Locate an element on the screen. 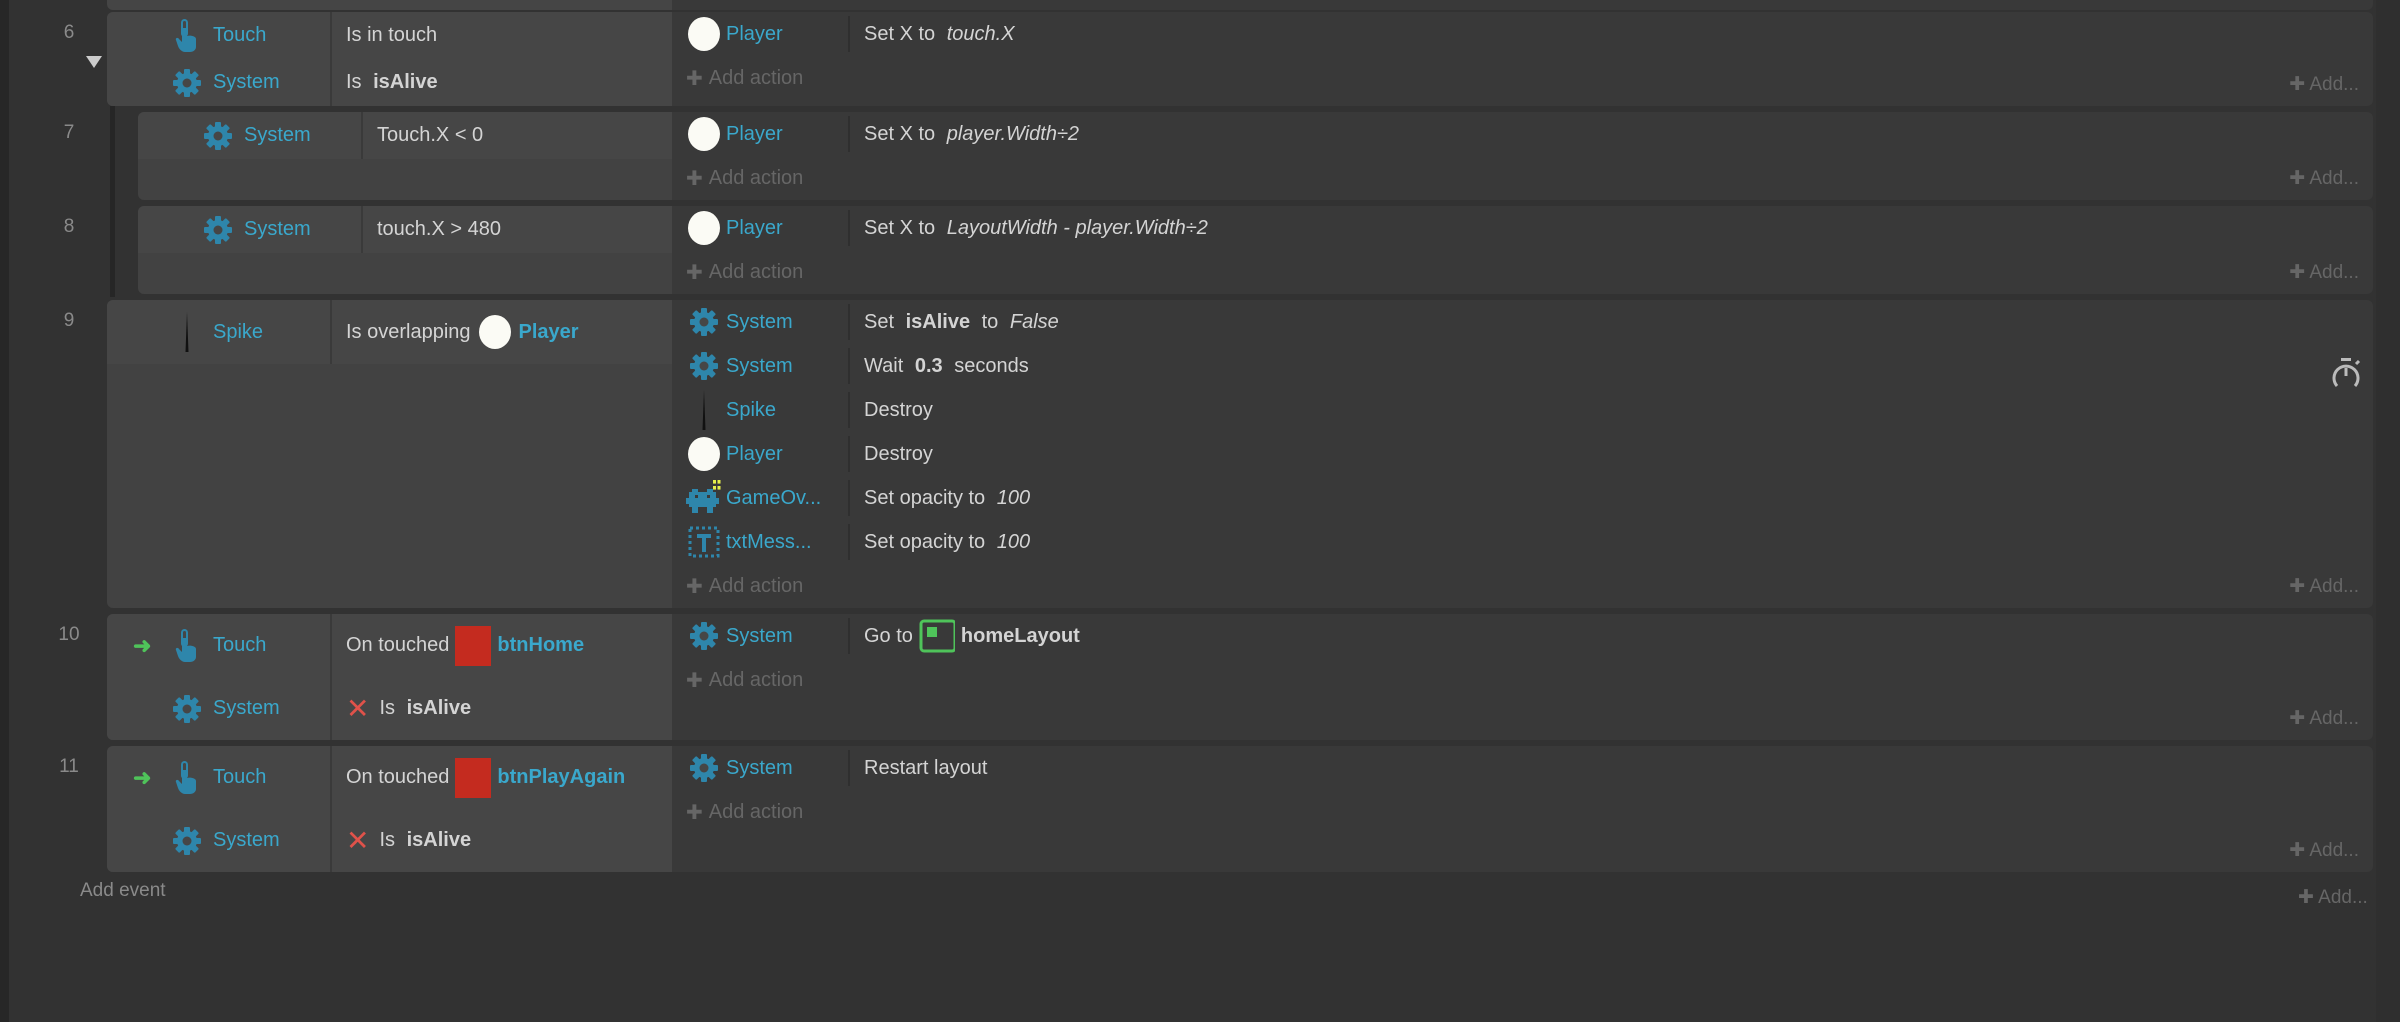 The height and width of the screenshot is (1022, 2400). action-text: Set X to LayoutWidth - player.Width÷2 is located at coordinates (1029, 228).